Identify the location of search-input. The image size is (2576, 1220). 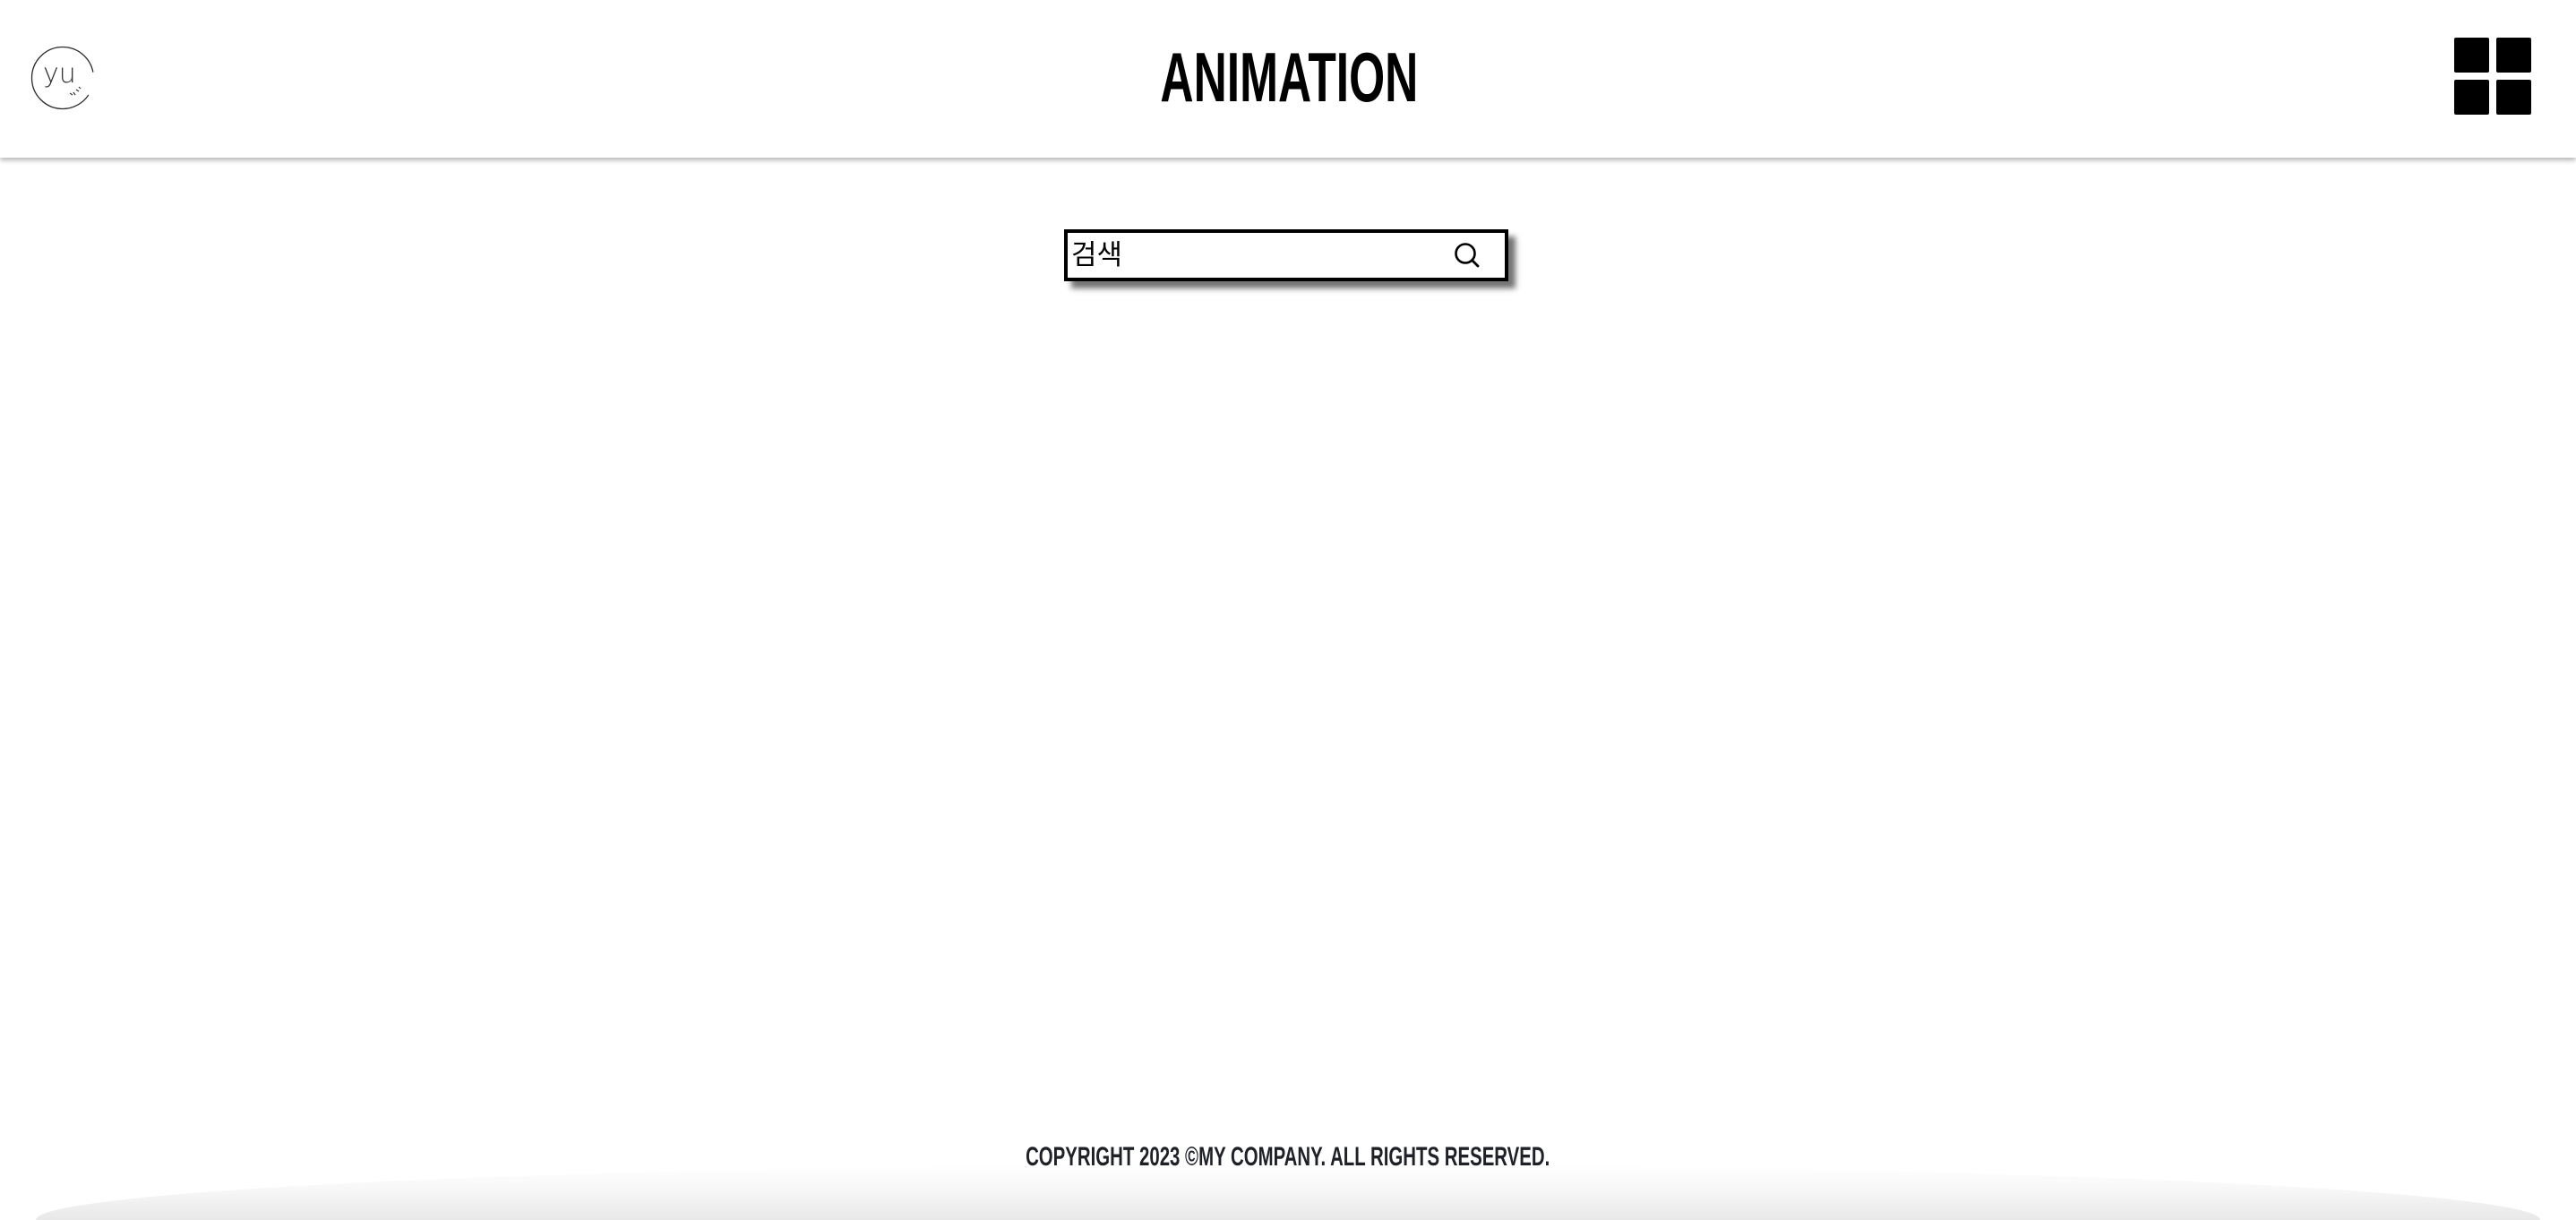
(1257, 255).